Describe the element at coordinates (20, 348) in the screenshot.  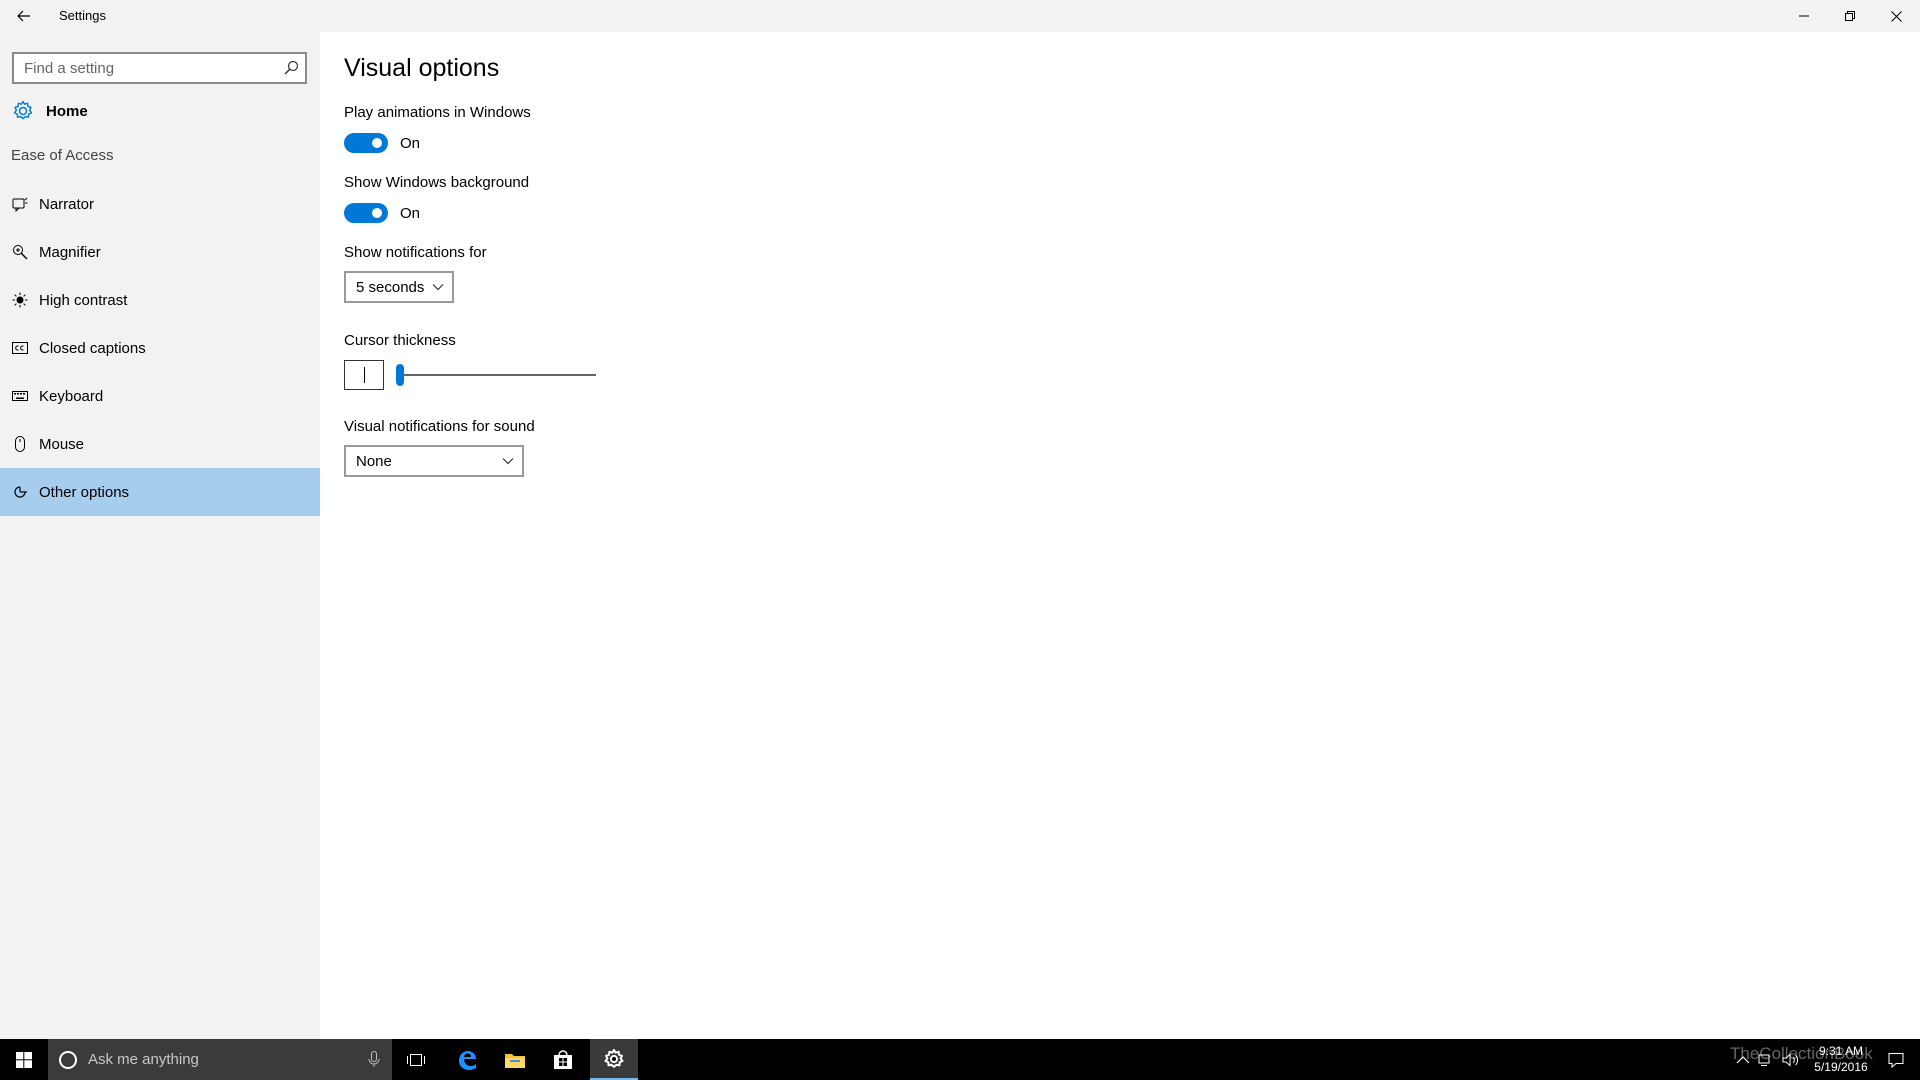
I see `closed-captions-icon` at that location.